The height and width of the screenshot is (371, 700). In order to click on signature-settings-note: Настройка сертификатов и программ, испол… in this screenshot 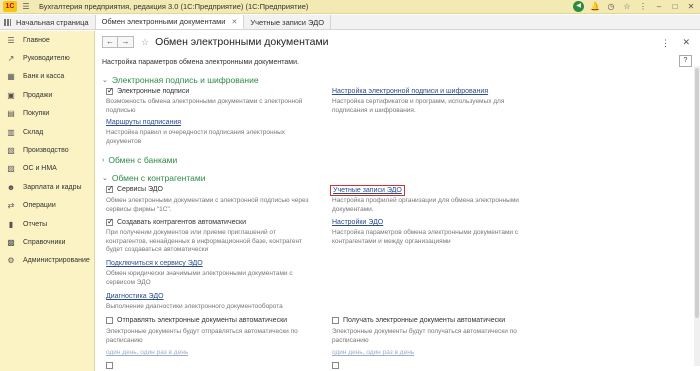, I will do `click(418, 106)`.